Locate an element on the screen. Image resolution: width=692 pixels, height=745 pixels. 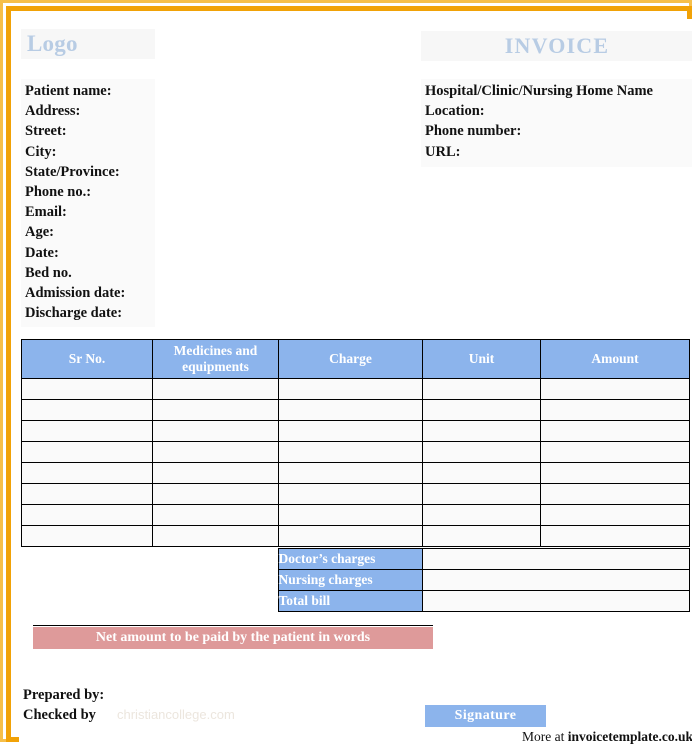
summary-value-nursing-charges is located at coordinates (555, 580).